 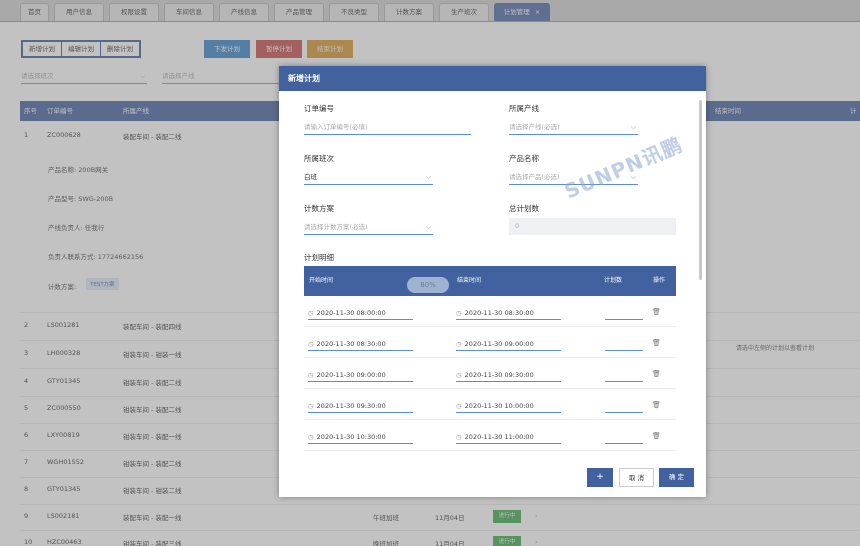 I want to click on order-label: 订单编号, so click(x=319, y=108).